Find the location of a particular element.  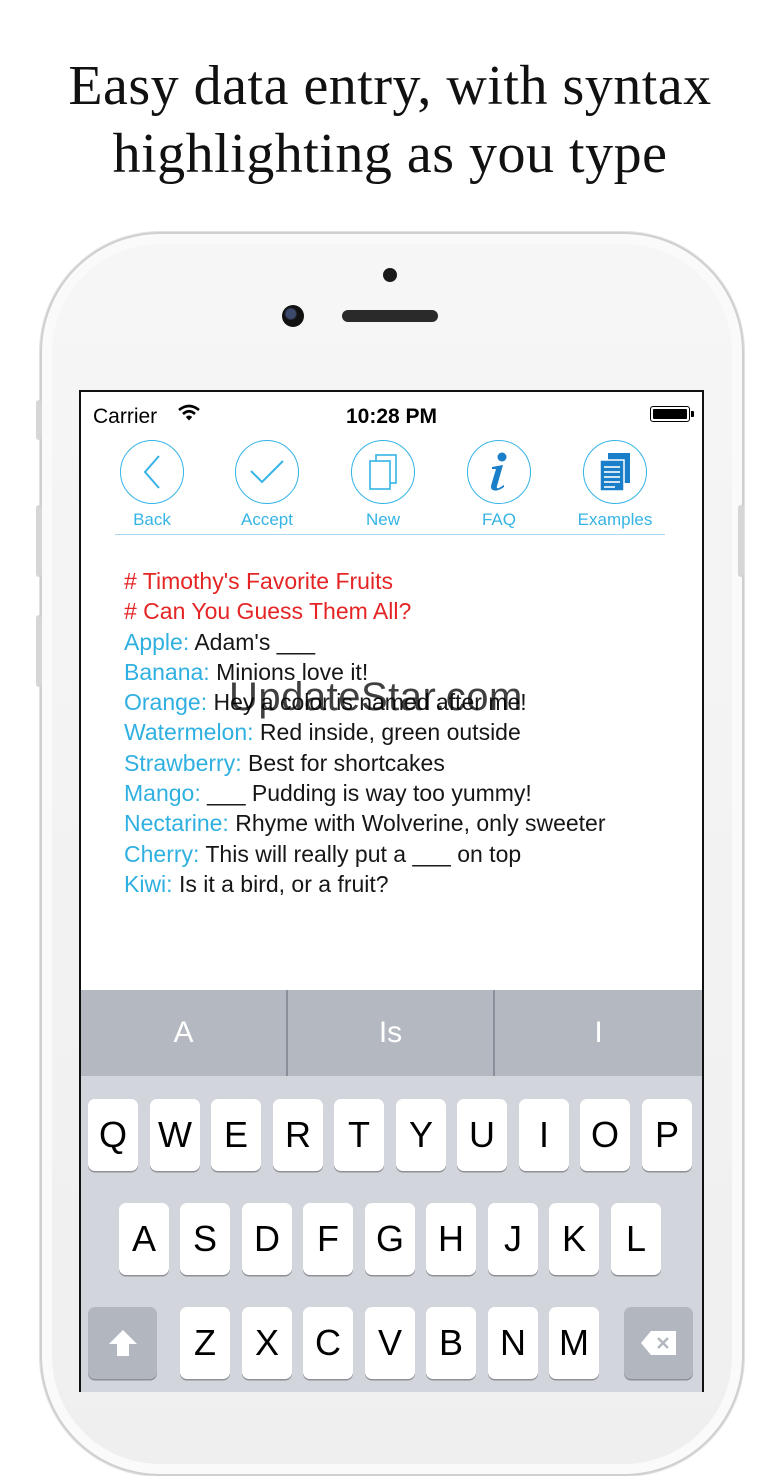

entry-key: Kiwi: is located at coordinates (148, 883).